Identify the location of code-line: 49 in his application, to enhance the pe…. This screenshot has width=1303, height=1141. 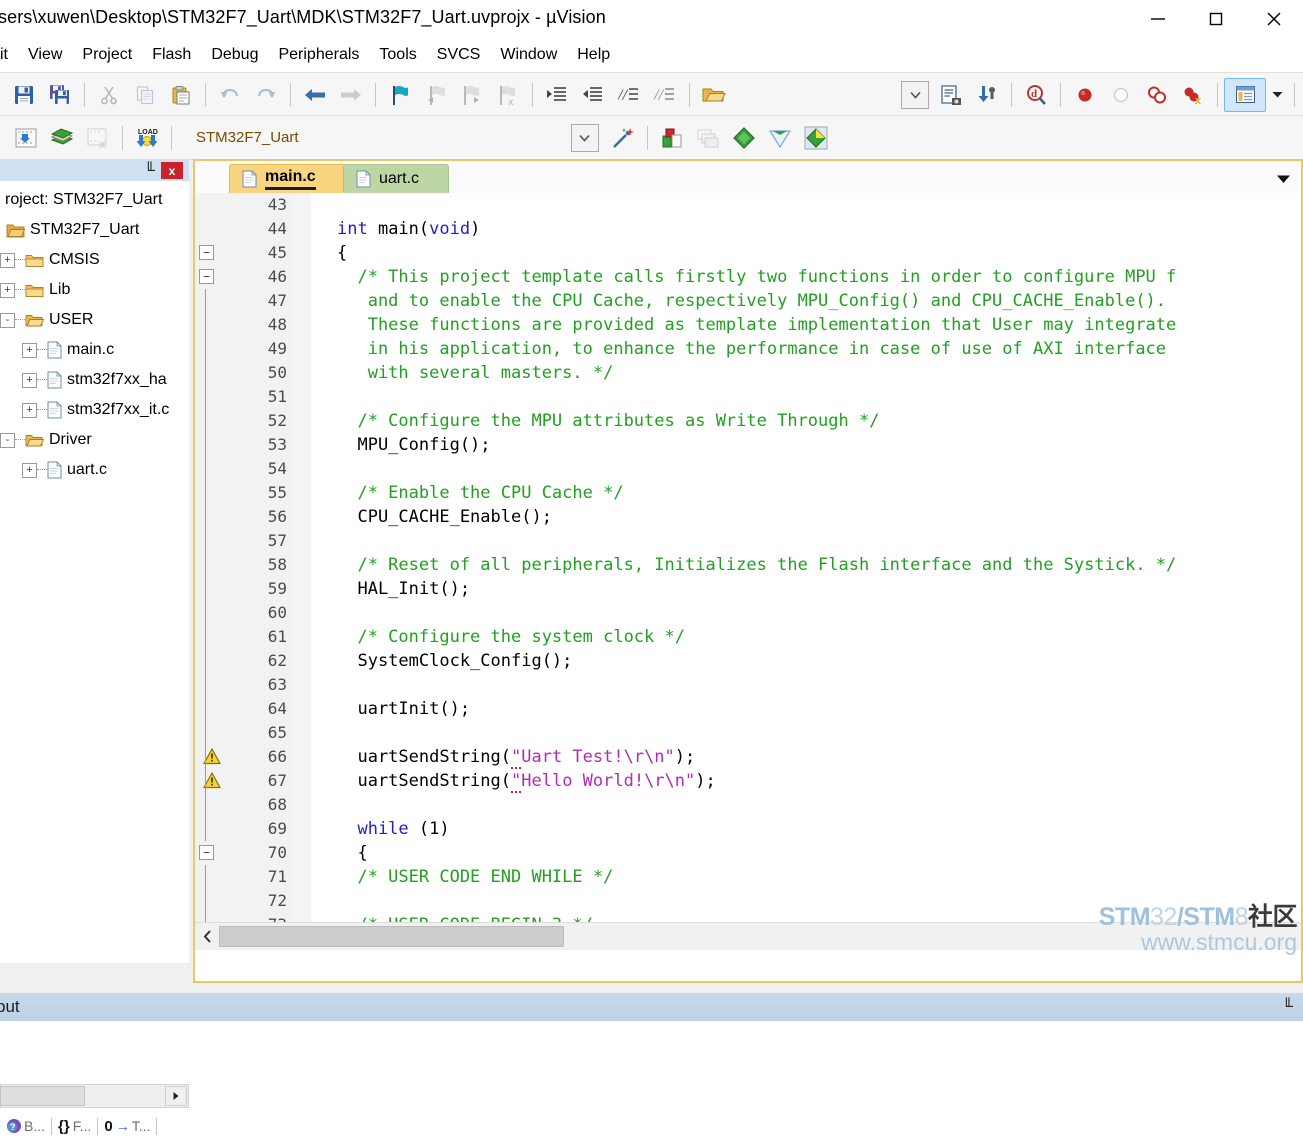
(748, 349).